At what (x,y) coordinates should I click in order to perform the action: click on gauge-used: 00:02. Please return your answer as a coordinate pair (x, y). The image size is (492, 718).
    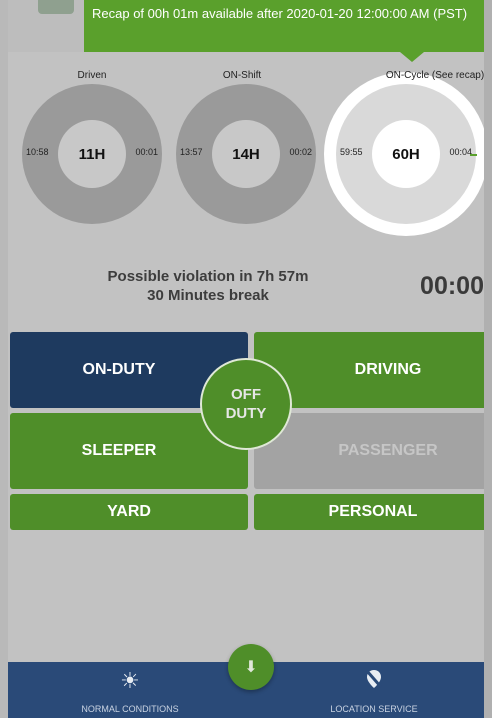
    Looking at the image, I should click on (300, 152).